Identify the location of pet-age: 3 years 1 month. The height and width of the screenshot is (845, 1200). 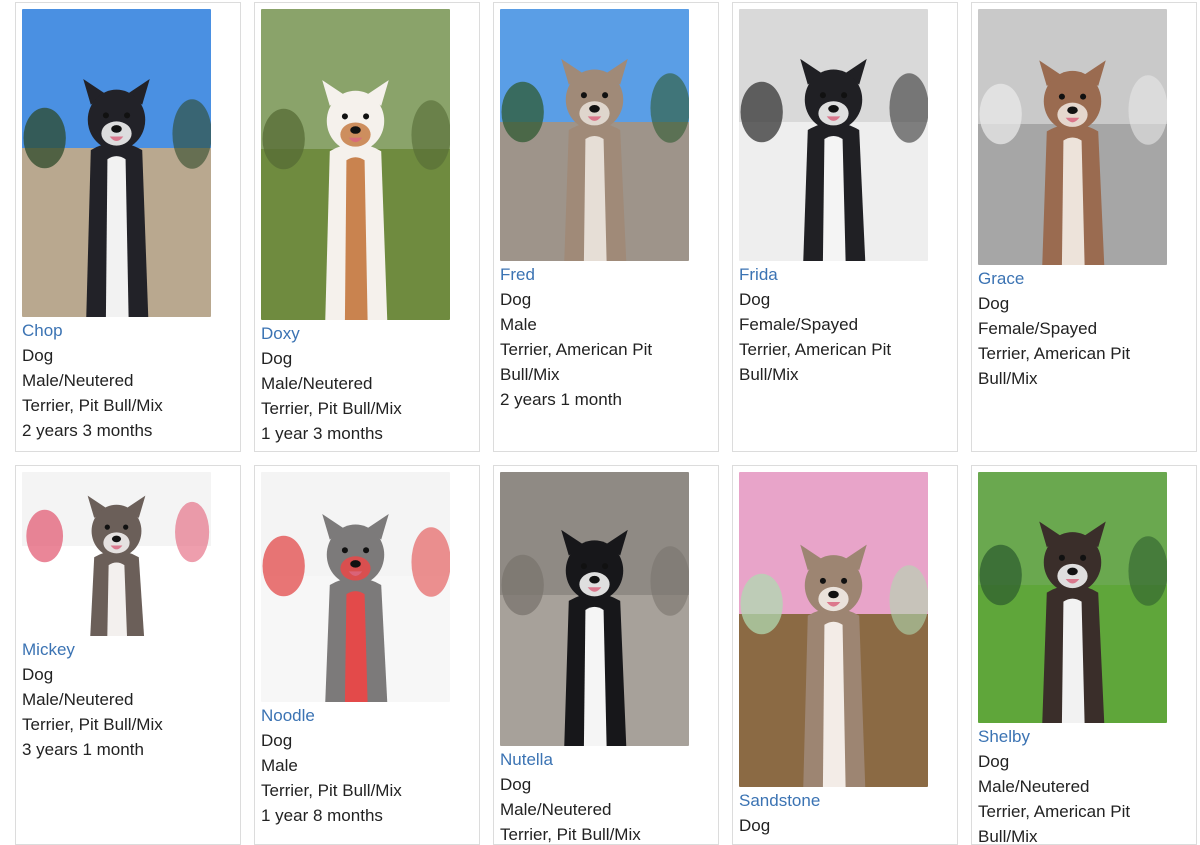
(83, 749).